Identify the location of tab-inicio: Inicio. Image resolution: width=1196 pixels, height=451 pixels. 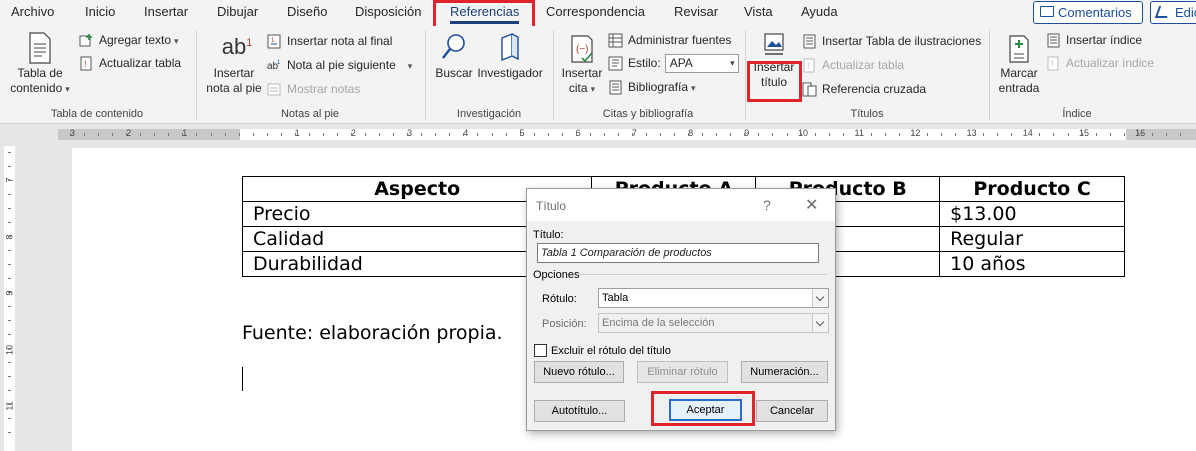
(100, 13).